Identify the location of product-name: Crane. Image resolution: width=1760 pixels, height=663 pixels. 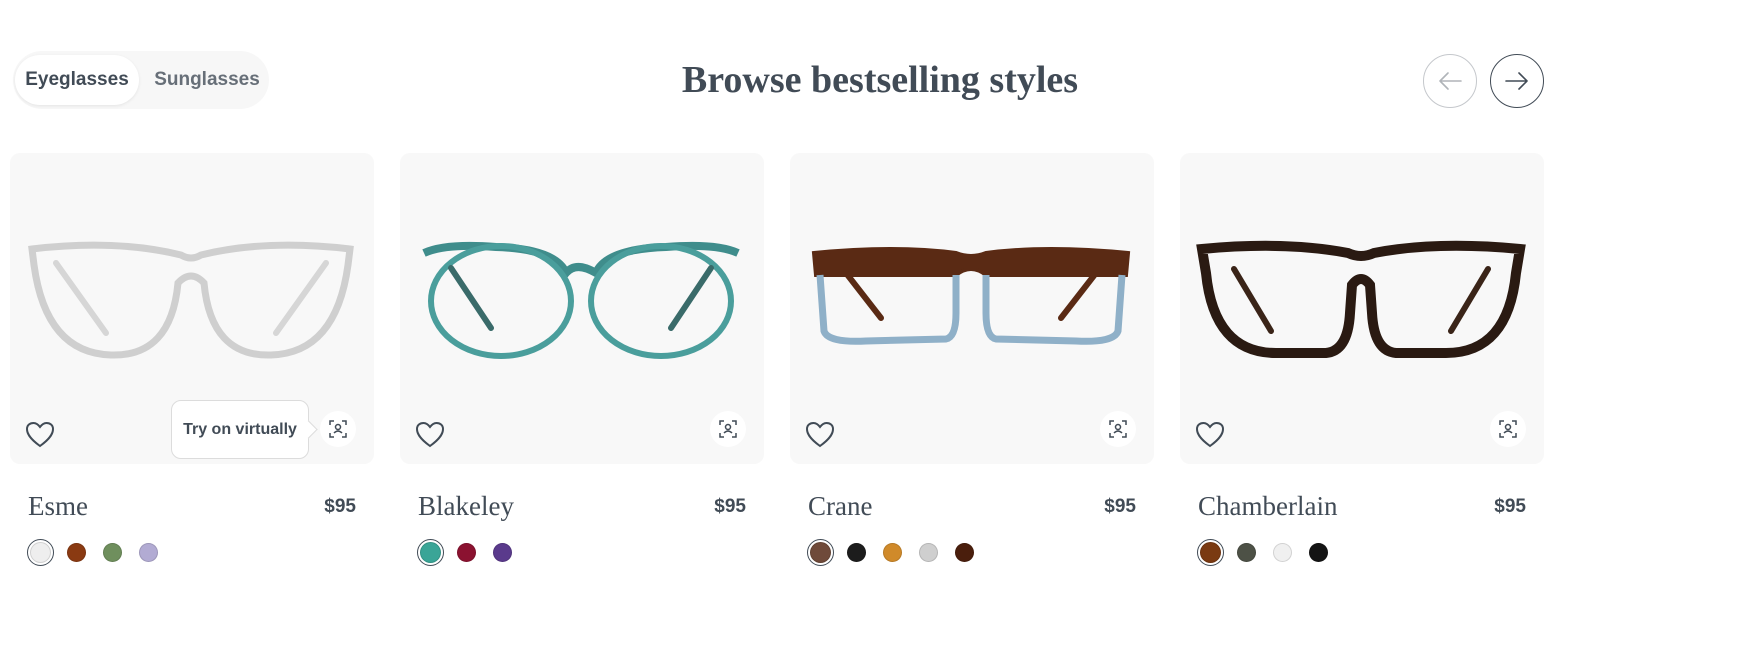
(840, 506).